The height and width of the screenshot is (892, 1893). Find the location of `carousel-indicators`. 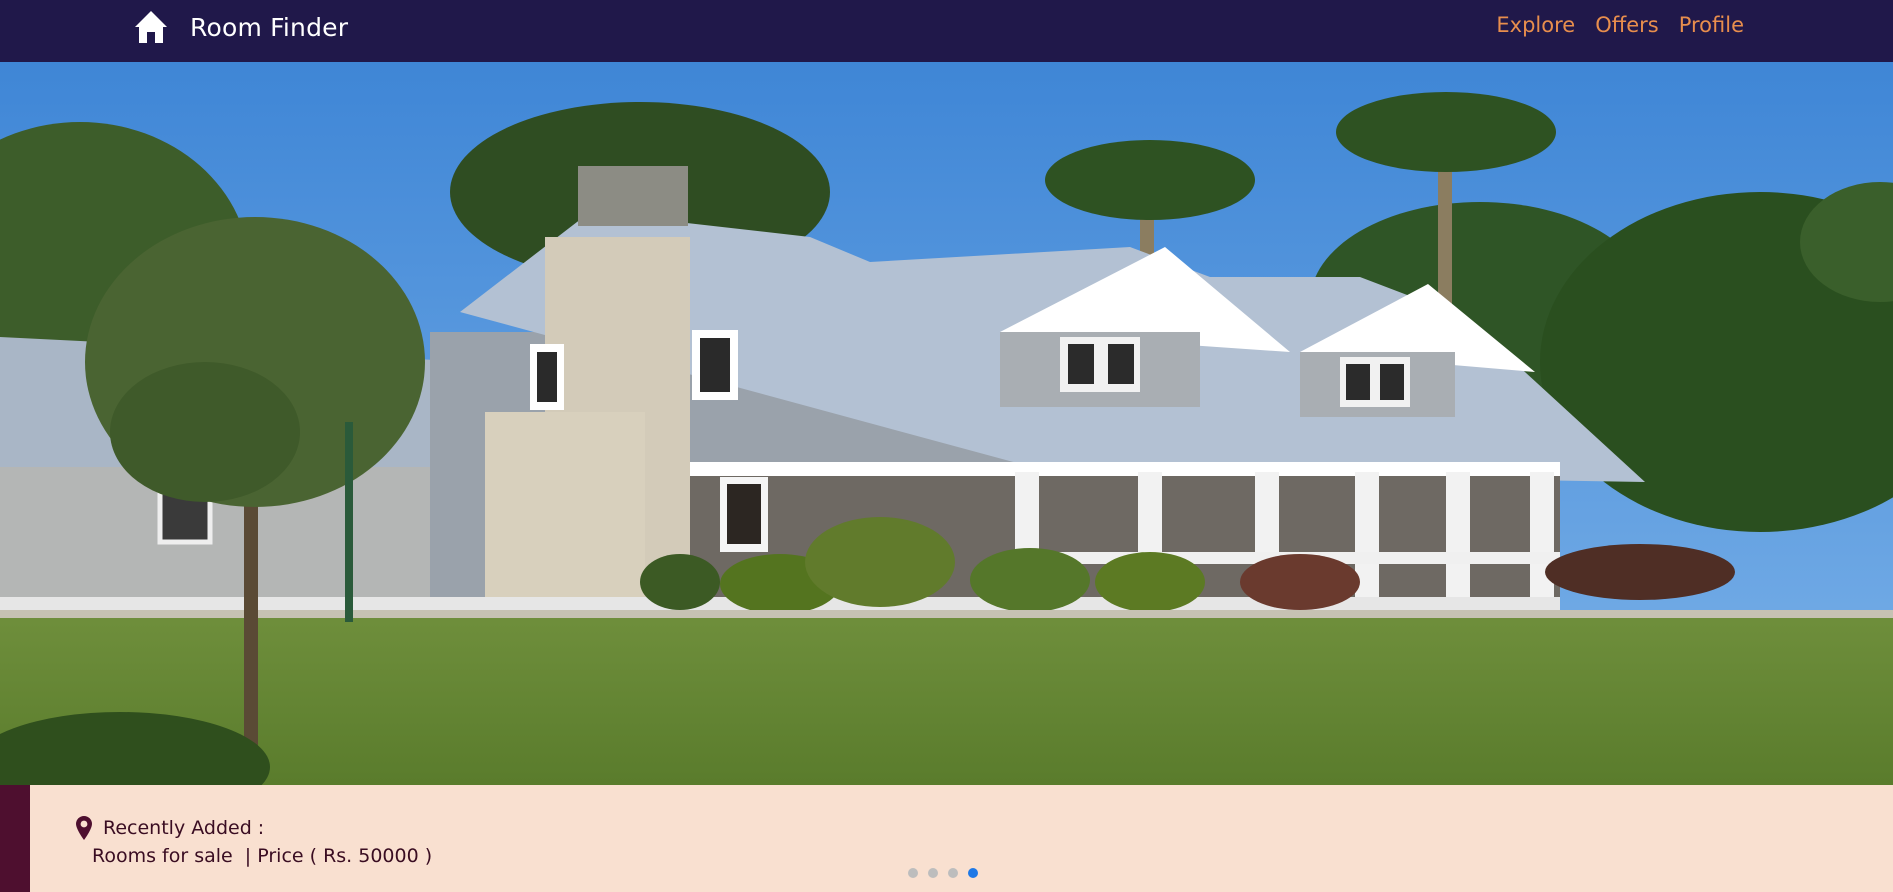

carousel-indicators is located at coordinates (943, 873).